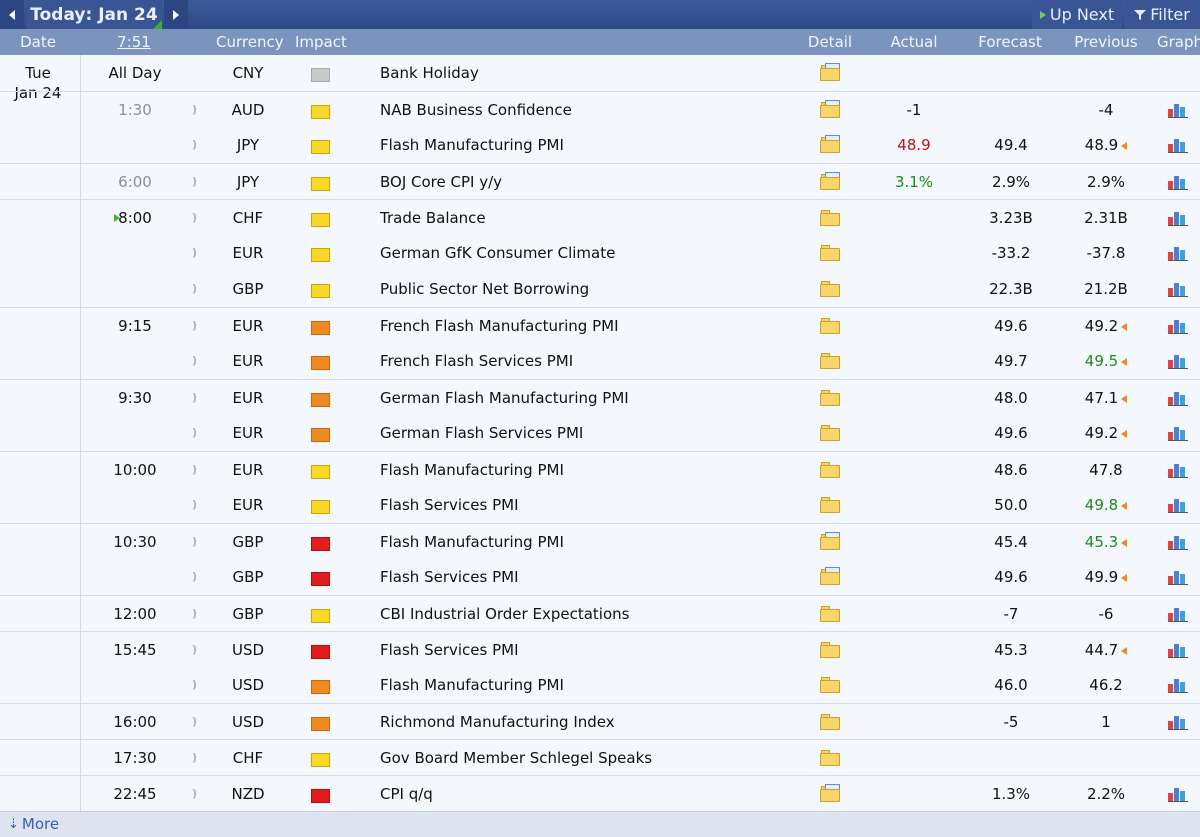 This screenshot has width=1200, height=837. I want to click on event-name: CPI q/q, so click(406, 794).